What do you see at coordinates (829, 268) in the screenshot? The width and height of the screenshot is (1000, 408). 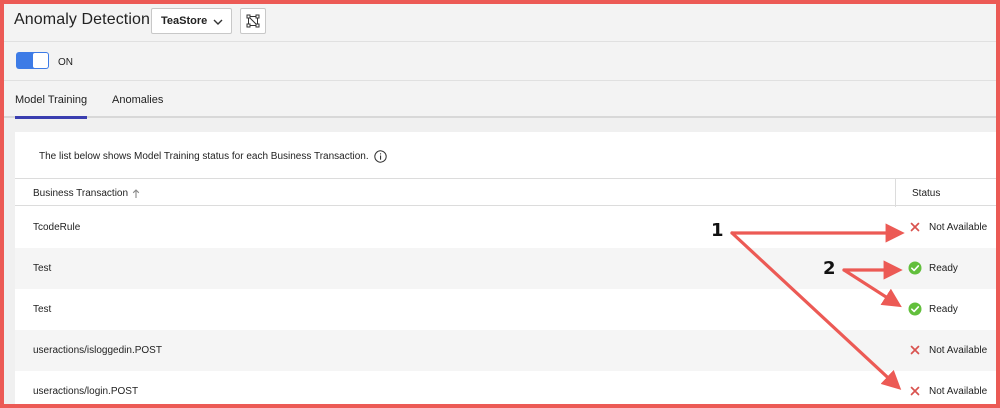 I see `annotation-callout-2: 2` at bounding box center [829, 268].